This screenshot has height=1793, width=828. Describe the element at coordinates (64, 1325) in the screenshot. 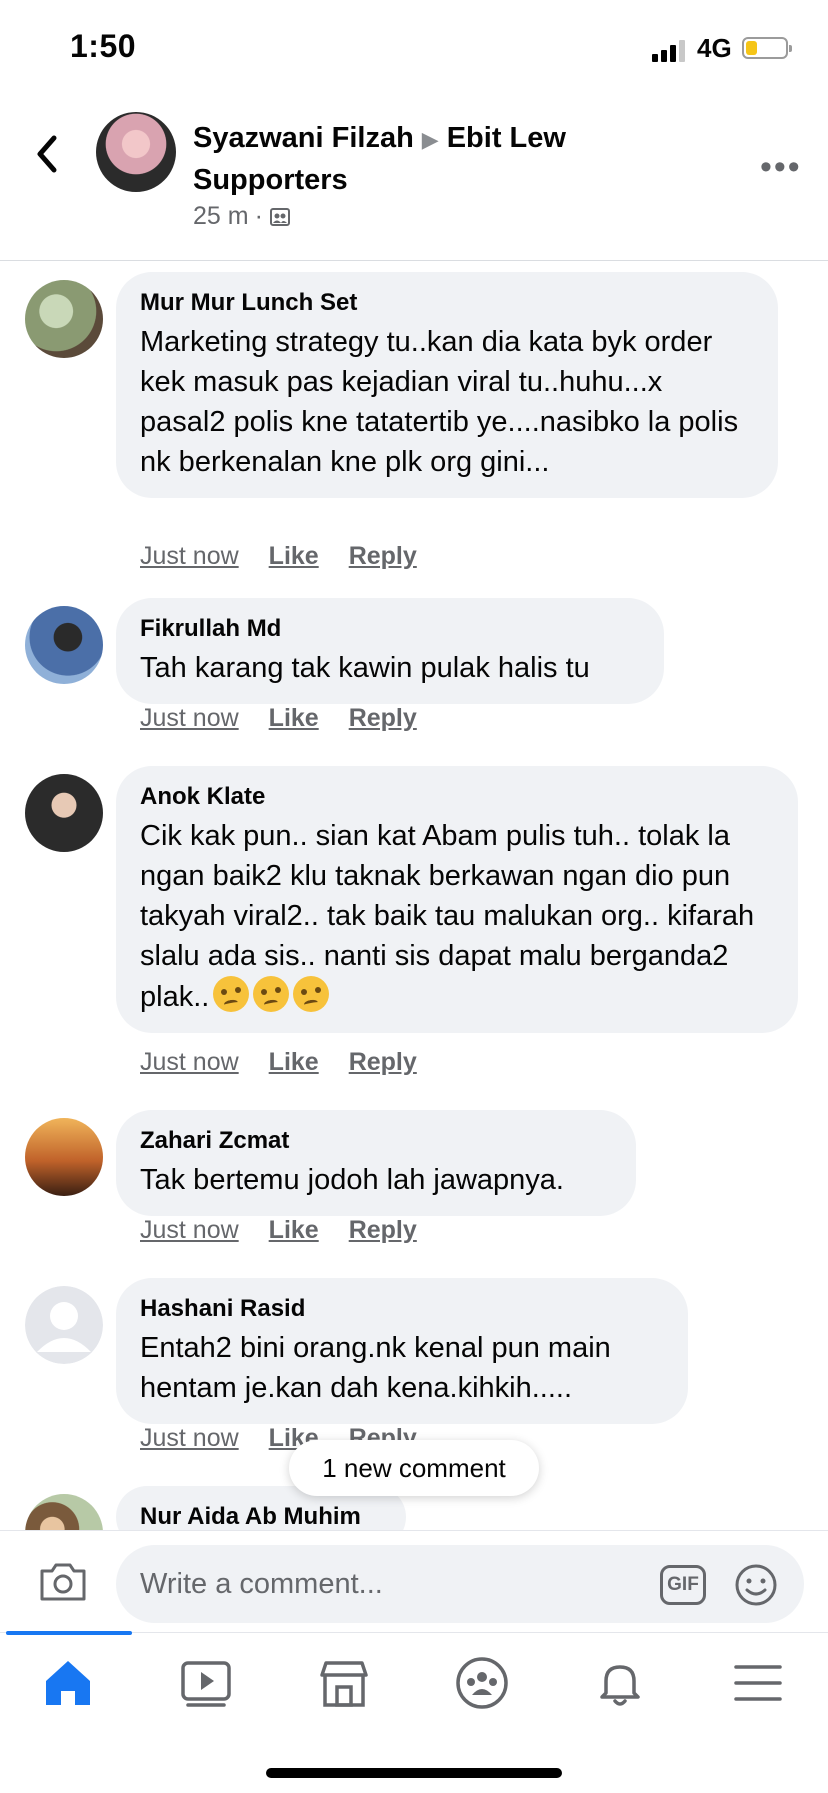

I see `default-avatar-icon` at that location.